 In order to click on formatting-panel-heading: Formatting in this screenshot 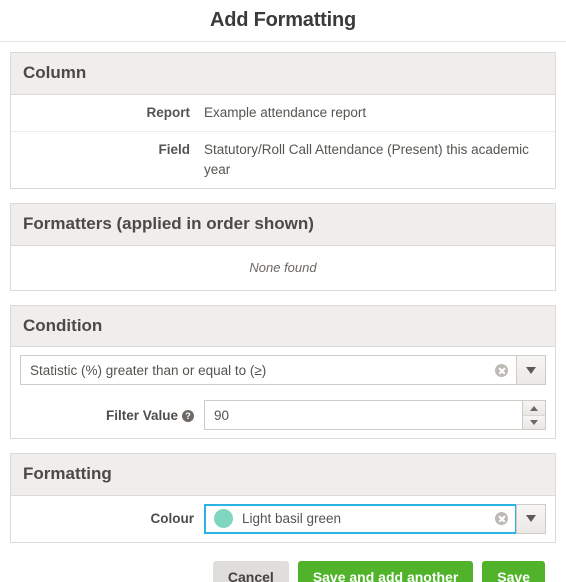, I will do `click(283, 475)`.